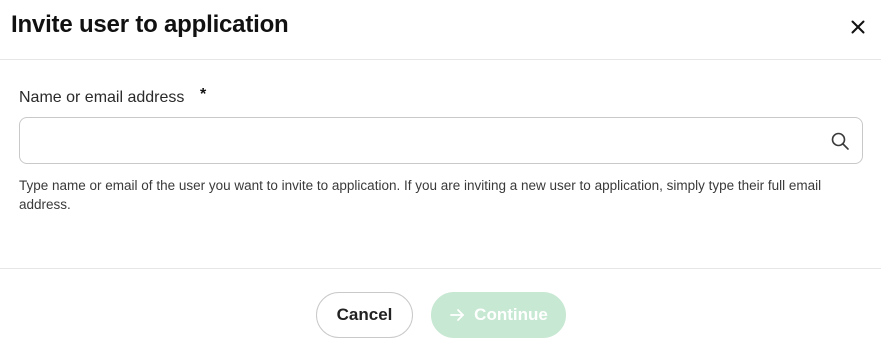 The image size is (881, 347). Describe the element at coordinates (102, 97) in the screenshot. I see `field-label: Name or email address` at that location.